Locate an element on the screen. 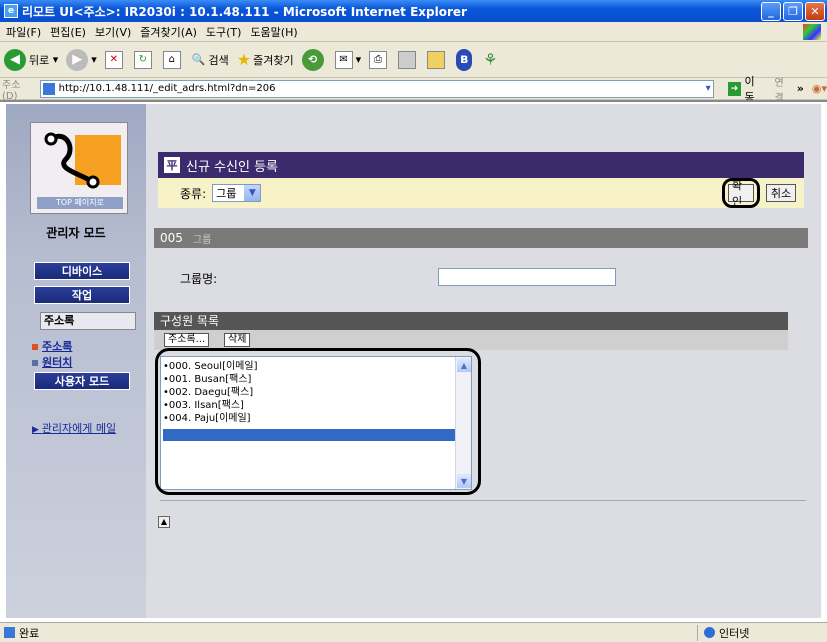 The image size is (827, 642). type-select: 그룹 ▼ is located at coordinates (237, 193).